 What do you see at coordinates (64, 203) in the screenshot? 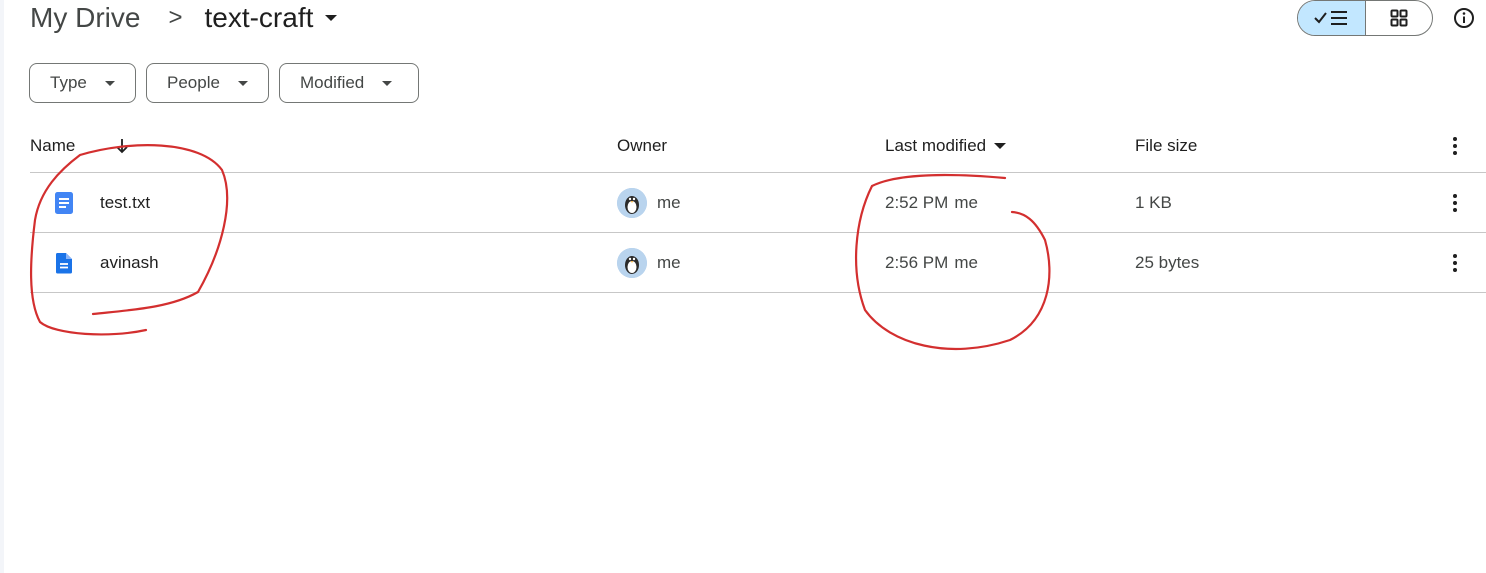
I see `google-doc-icon` at bounding box center [64, 203].